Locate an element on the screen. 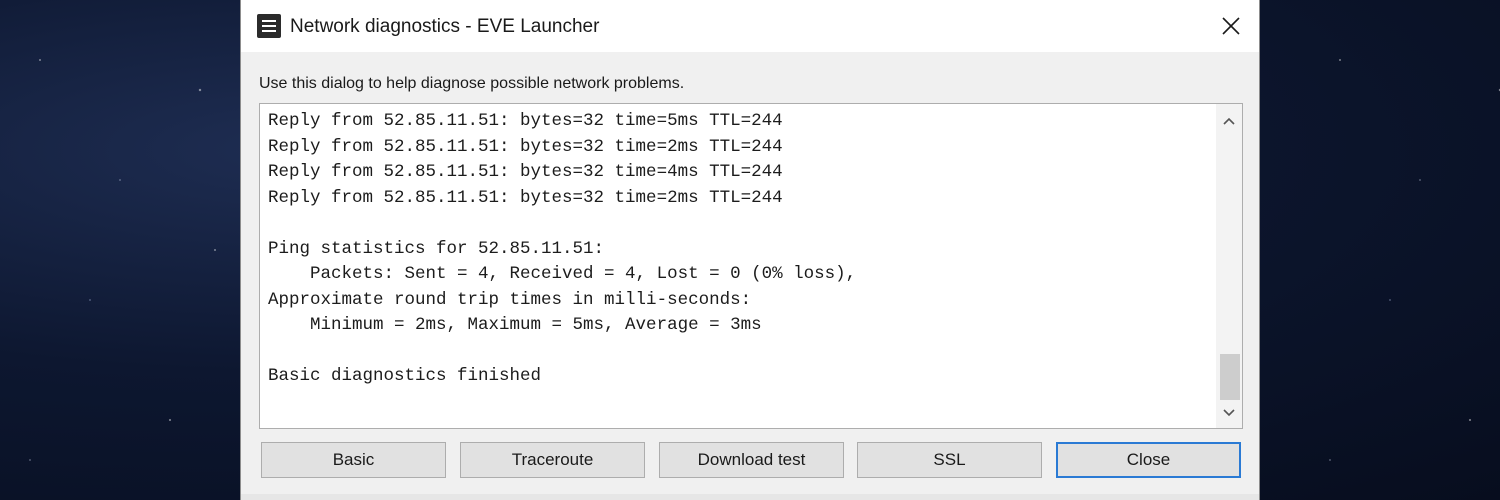  button-row: Basic Traceroute Download test SSL Close is located at coordinates (751, 460).